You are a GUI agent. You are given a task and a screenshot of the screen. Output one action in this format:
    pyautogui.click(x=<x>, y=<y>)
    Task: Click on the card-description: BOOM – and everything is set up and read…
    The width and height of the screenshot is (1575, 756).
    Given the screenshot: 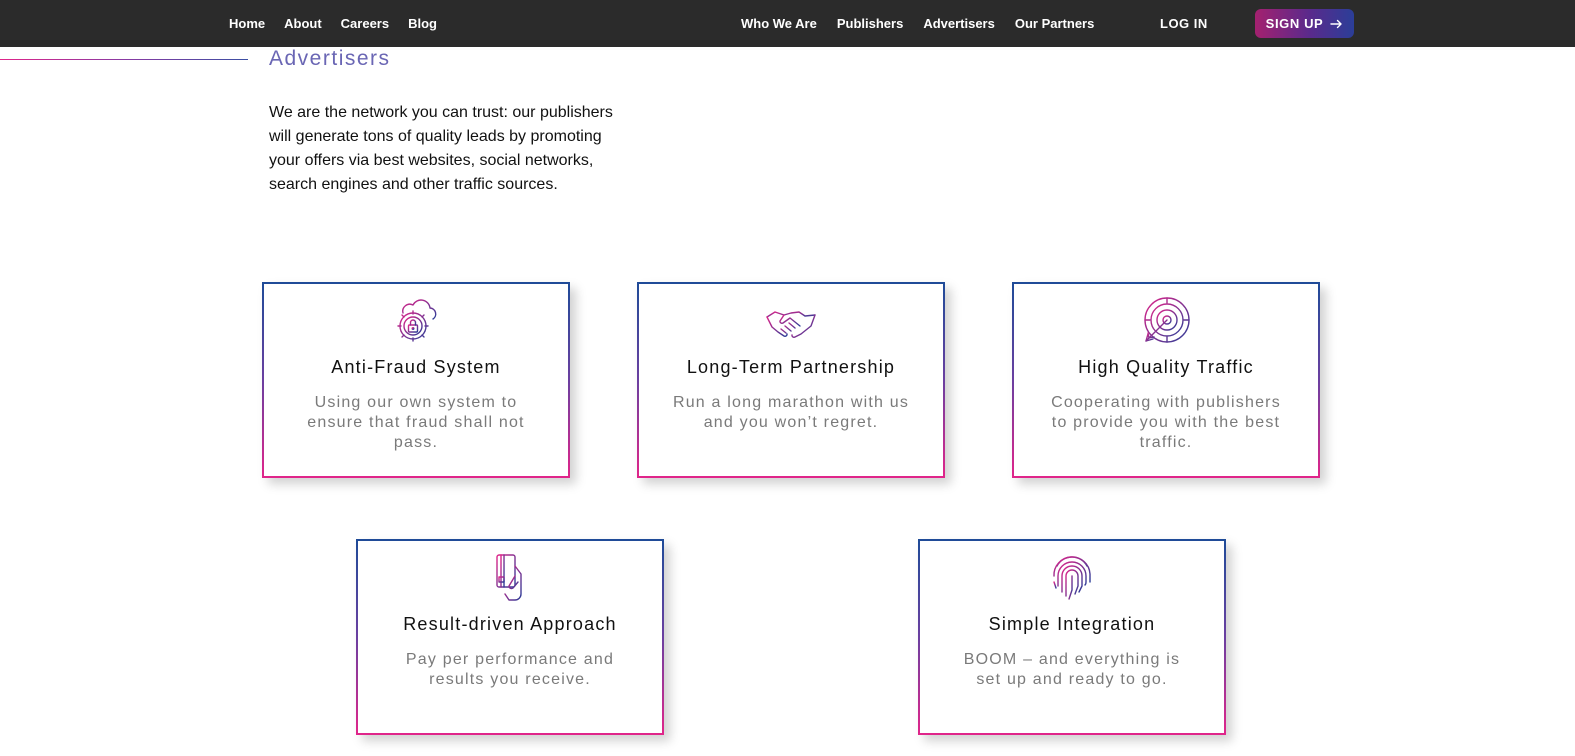 What is the action you would take?
    pyautogui.click(x=1072, y=669)
    